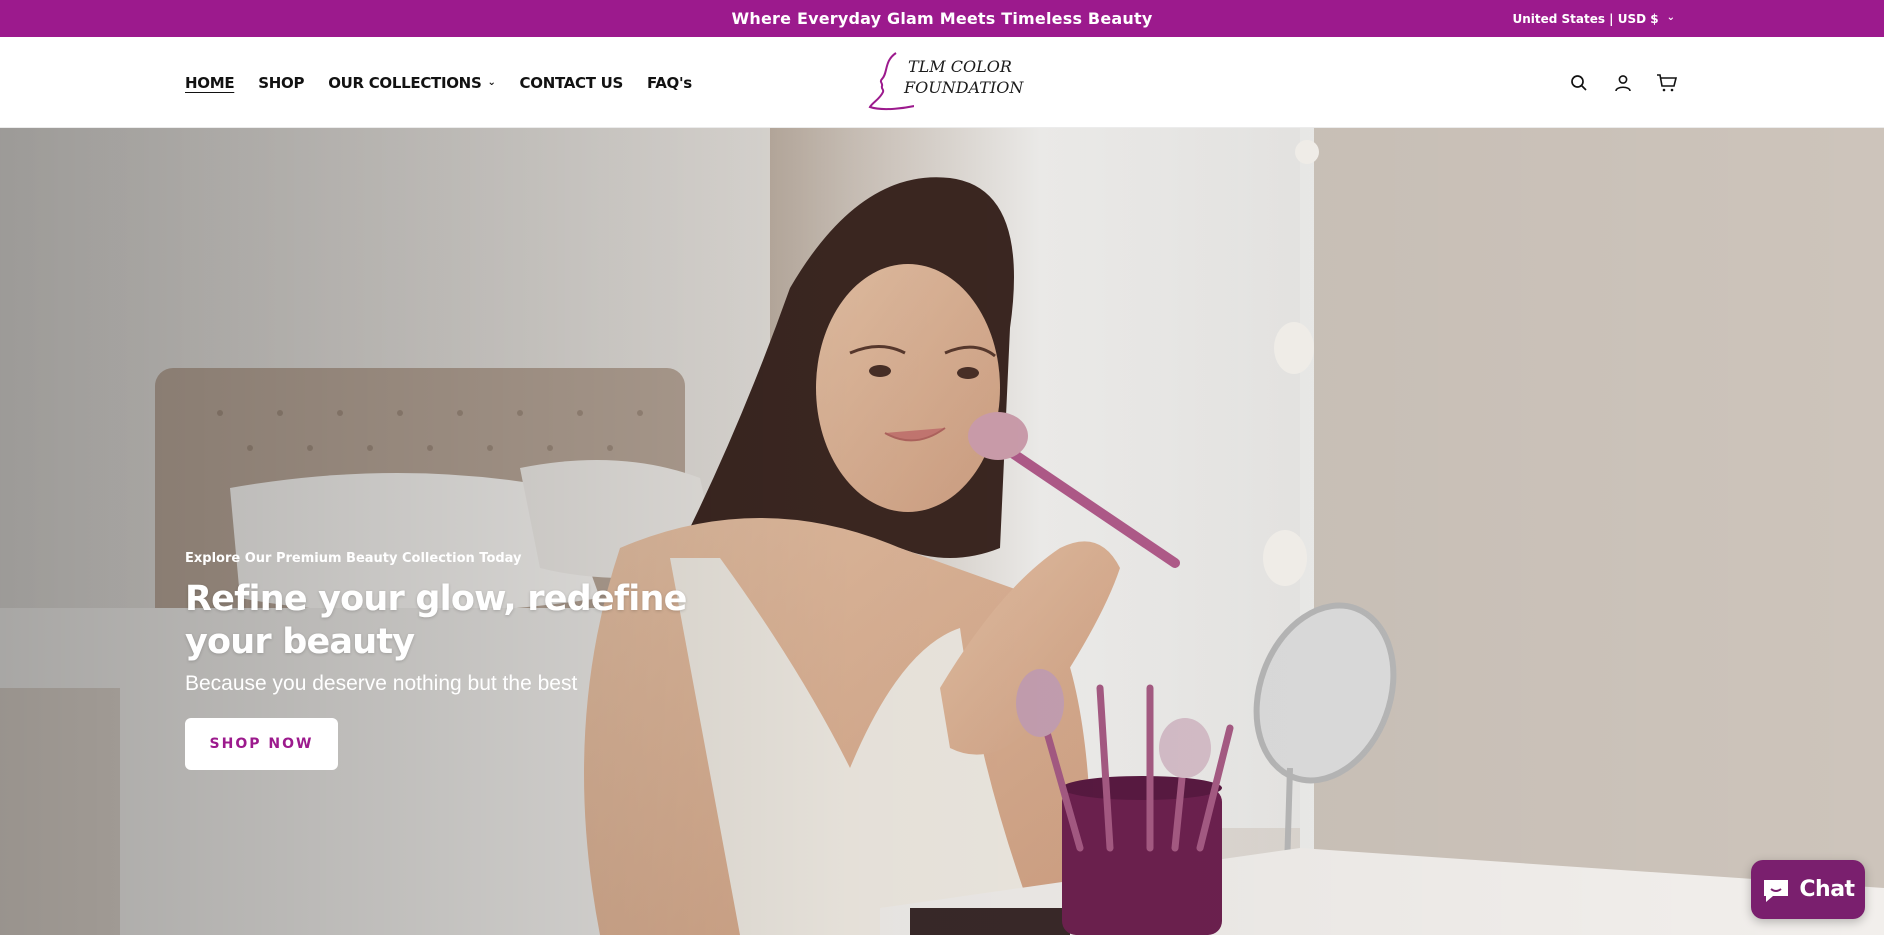  Describe the element at coordinates (1776, 890) in the screenshot. I see `chat-bubble-icon` at that location.